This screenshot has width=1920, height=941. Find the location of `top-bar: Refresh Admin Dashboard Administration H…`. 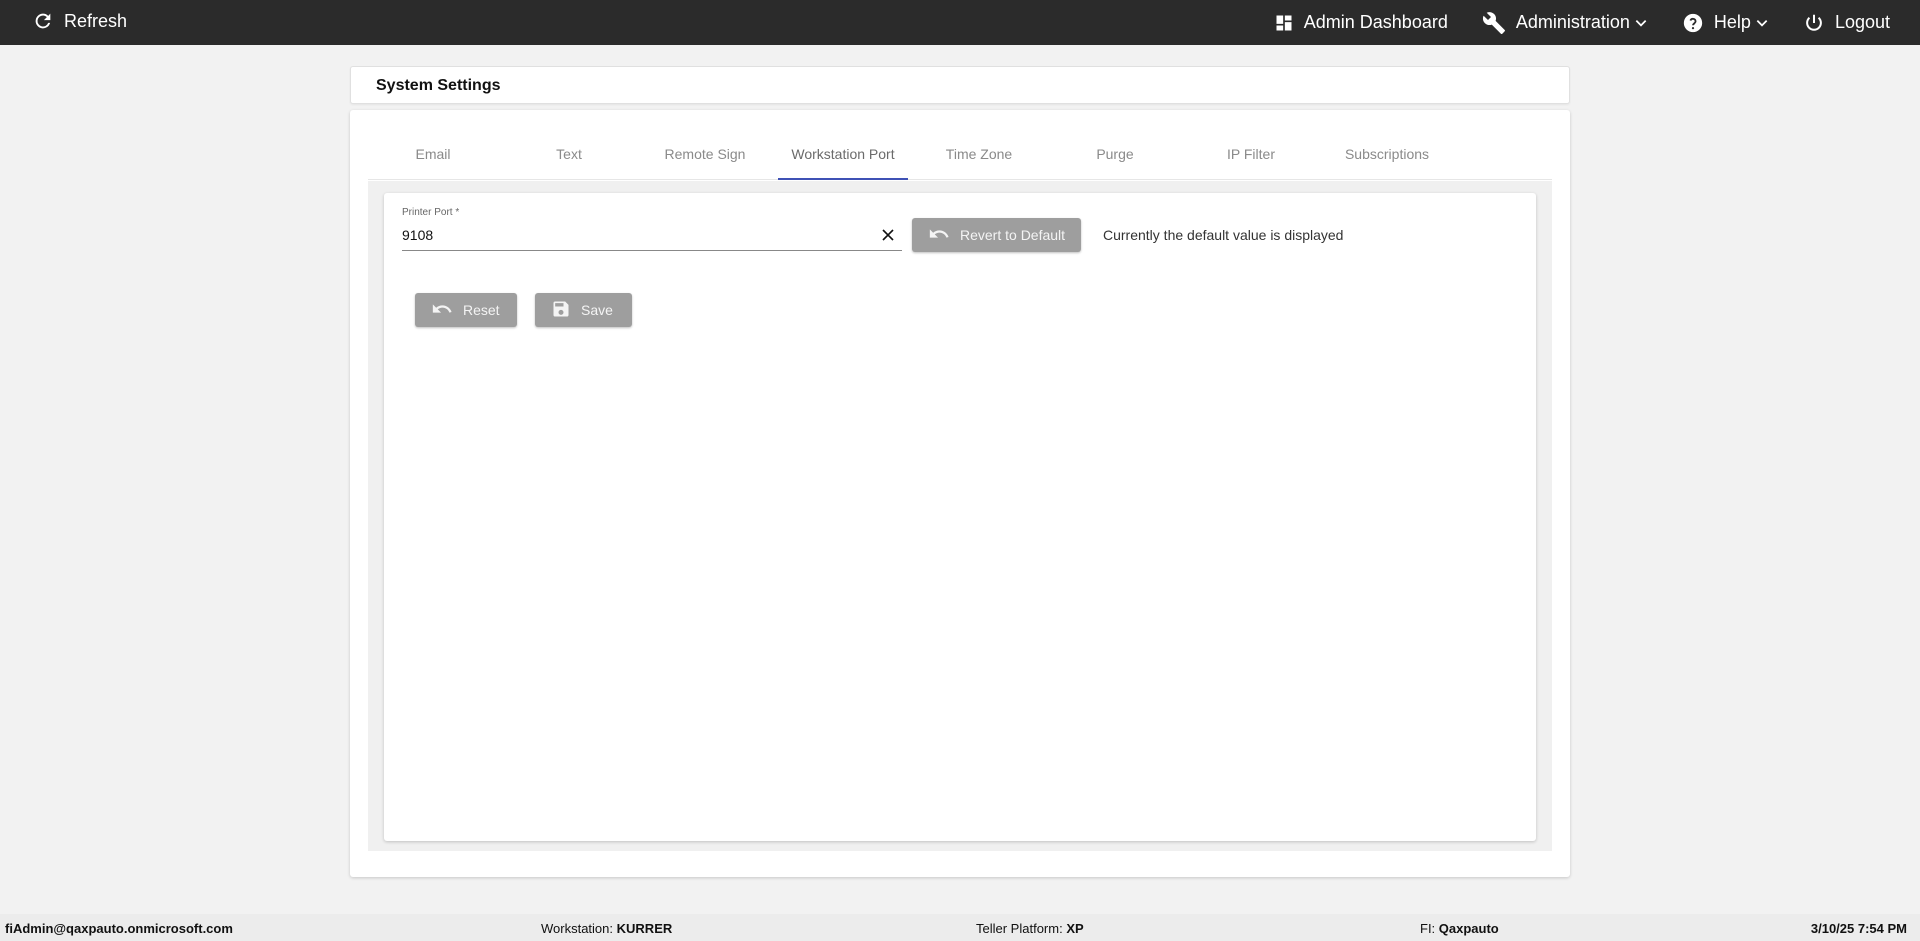

top-bar: Refresh Admin Dashboard Administration H… is located at coordinates (960, 22).